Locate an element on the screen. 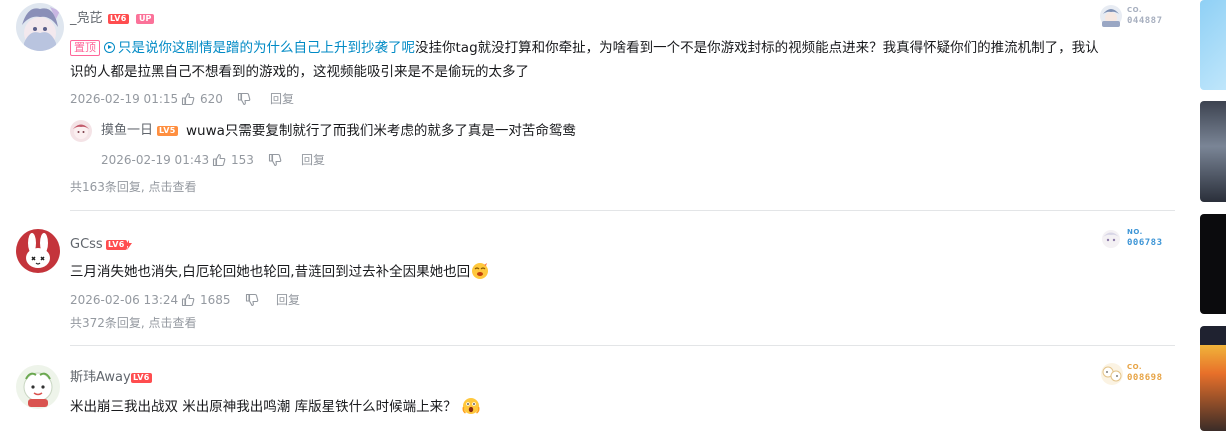 Image resolution: width=1226 pixels, height=431 pixels. username: 斯玮Away is located at coordinates (100, 378).